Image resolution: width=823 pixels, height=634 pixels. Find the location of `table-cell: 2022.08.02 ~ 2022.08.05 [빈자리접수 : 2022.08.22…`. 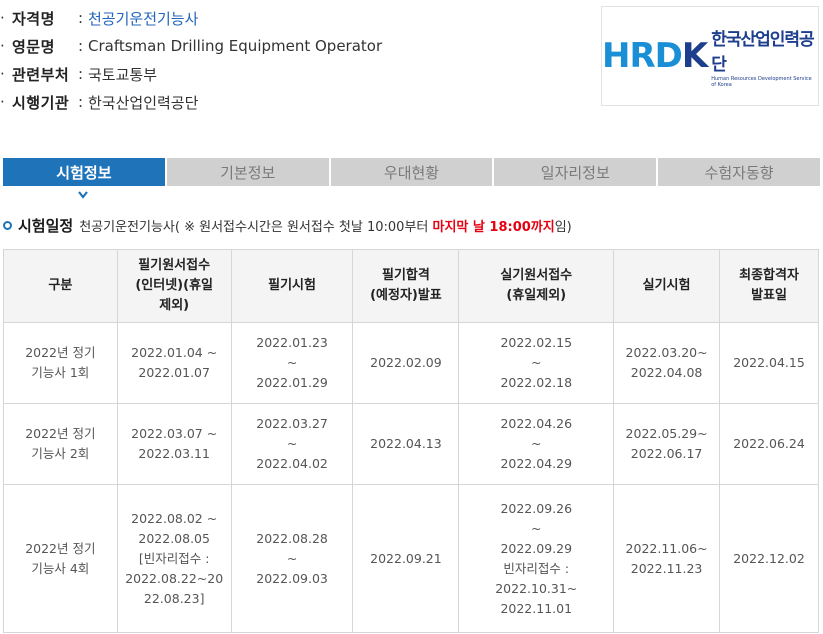

table-cell: 2022.08.02 ~ 2022.08.05 [빈자리접수 : 2022.08.22… is located at coordinates (174, 558).